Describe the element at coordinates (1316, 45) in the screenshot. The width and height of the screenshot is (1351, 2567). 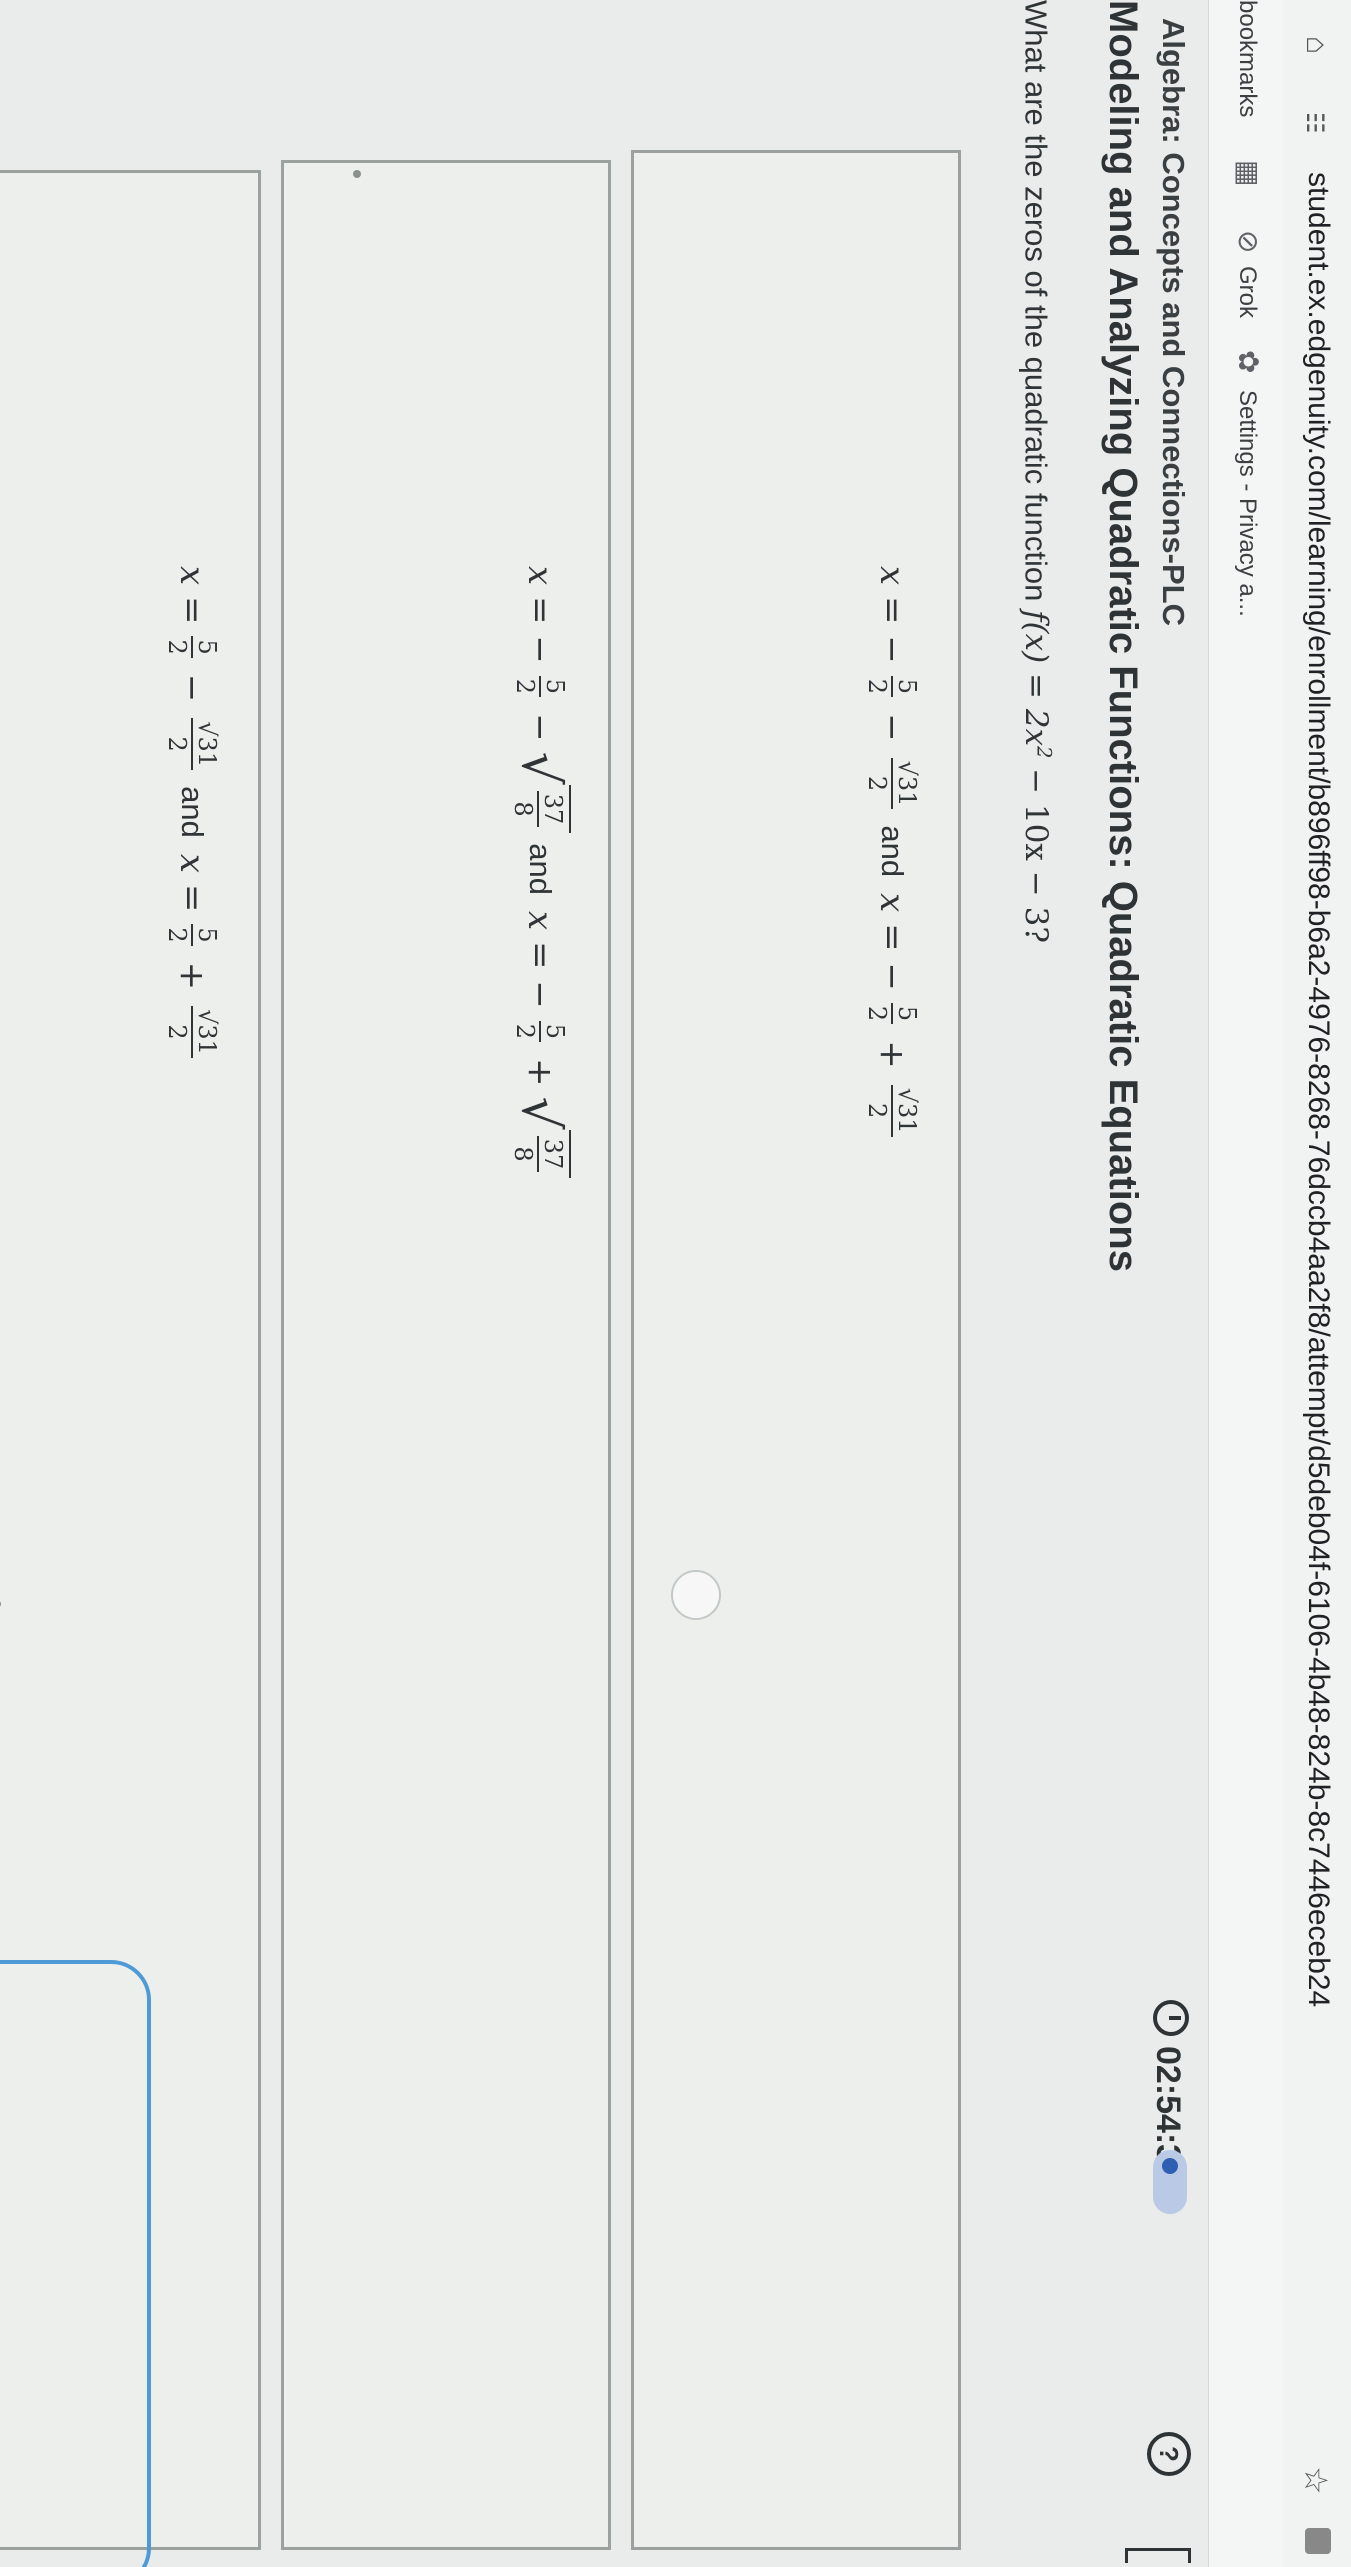
I see `home-icon: ⌂` at that location.